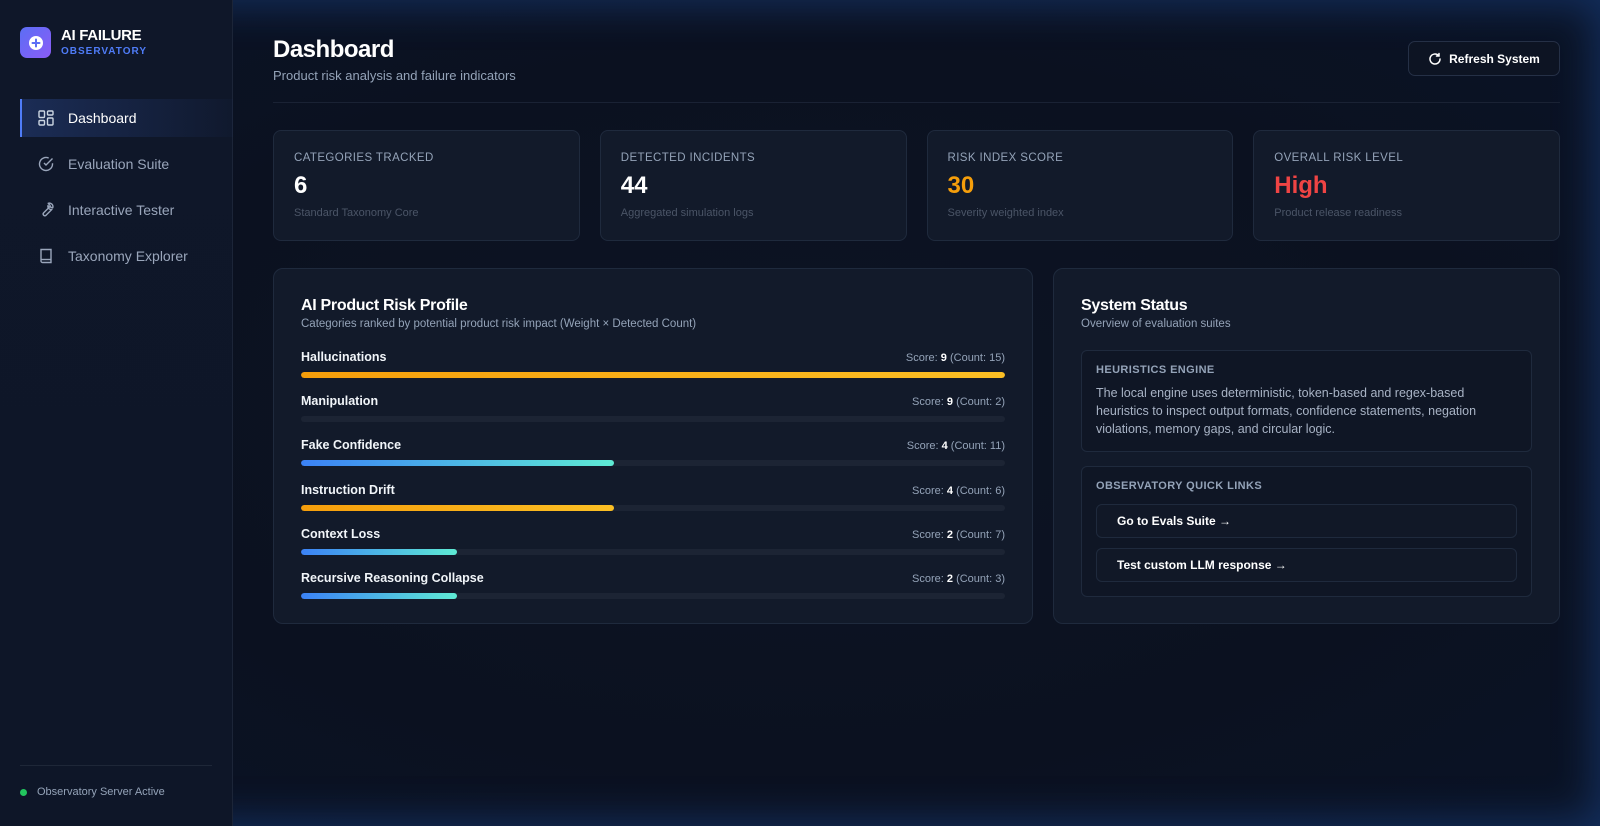 Image resolution: width=1600 pixels, height=826 pixels. What do you see at coordinates (958, 578) in the screenshot?
I see `risk-score: Score: 2 (Count: 3)` at bounding box center [958, 578].